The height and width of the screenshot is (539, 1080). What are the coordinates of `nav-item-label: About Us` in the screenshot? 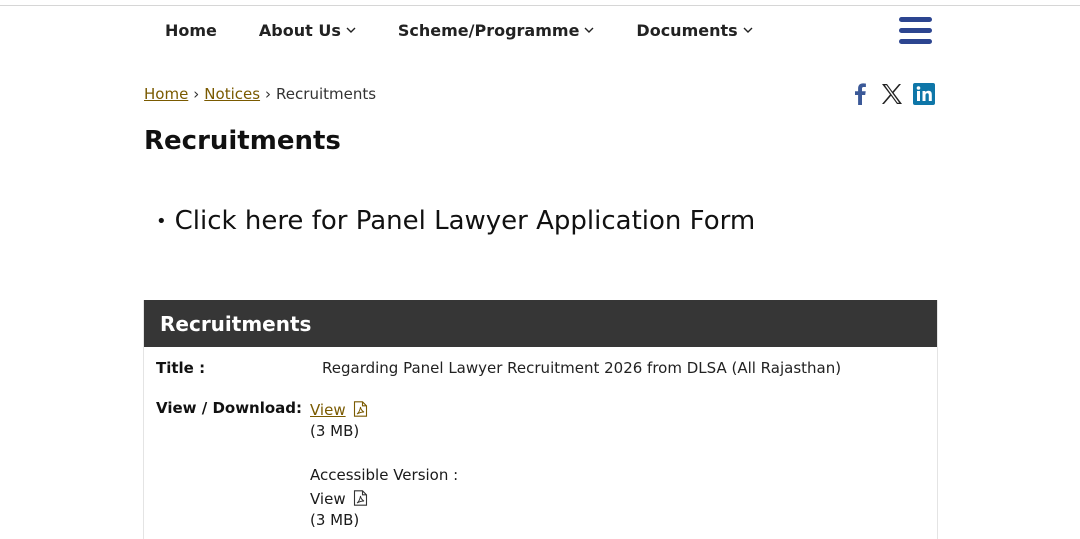 It's located at (299, 30).